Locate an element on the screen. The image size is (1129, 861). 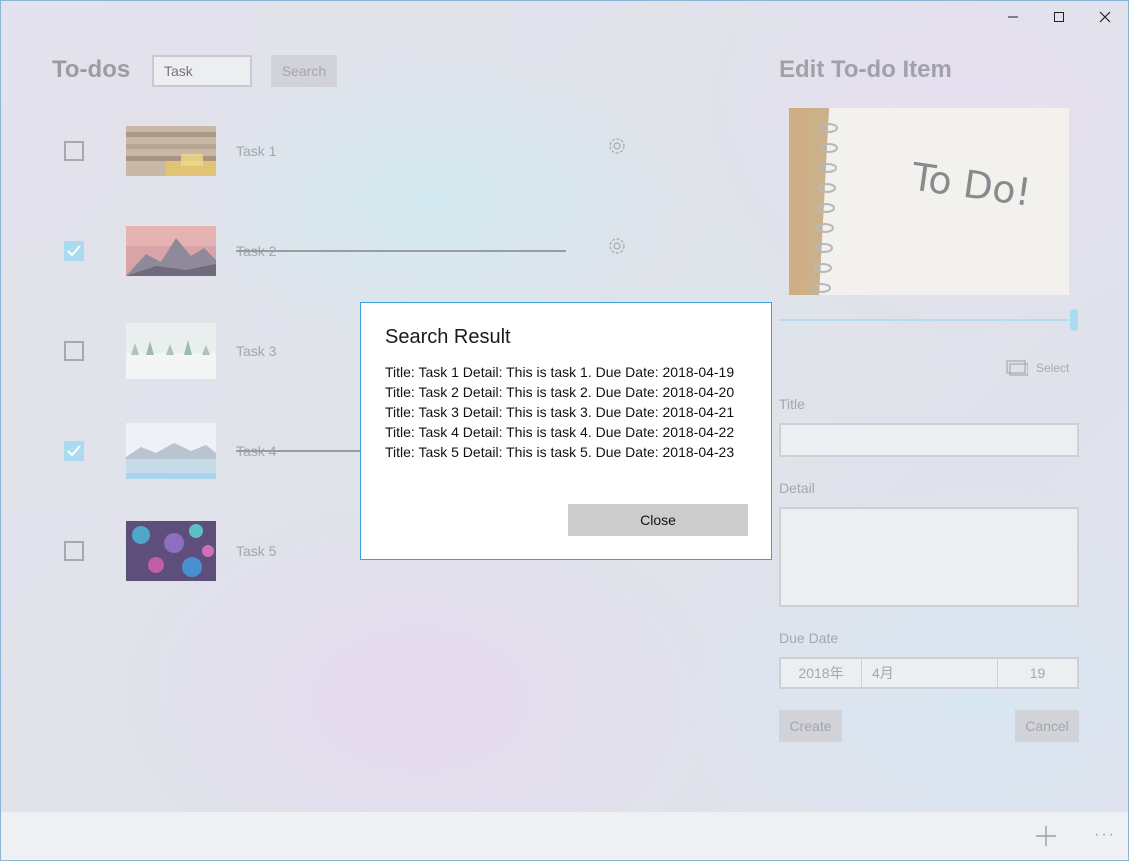
task-title: Task 1 is located at coordinates (256, 151).